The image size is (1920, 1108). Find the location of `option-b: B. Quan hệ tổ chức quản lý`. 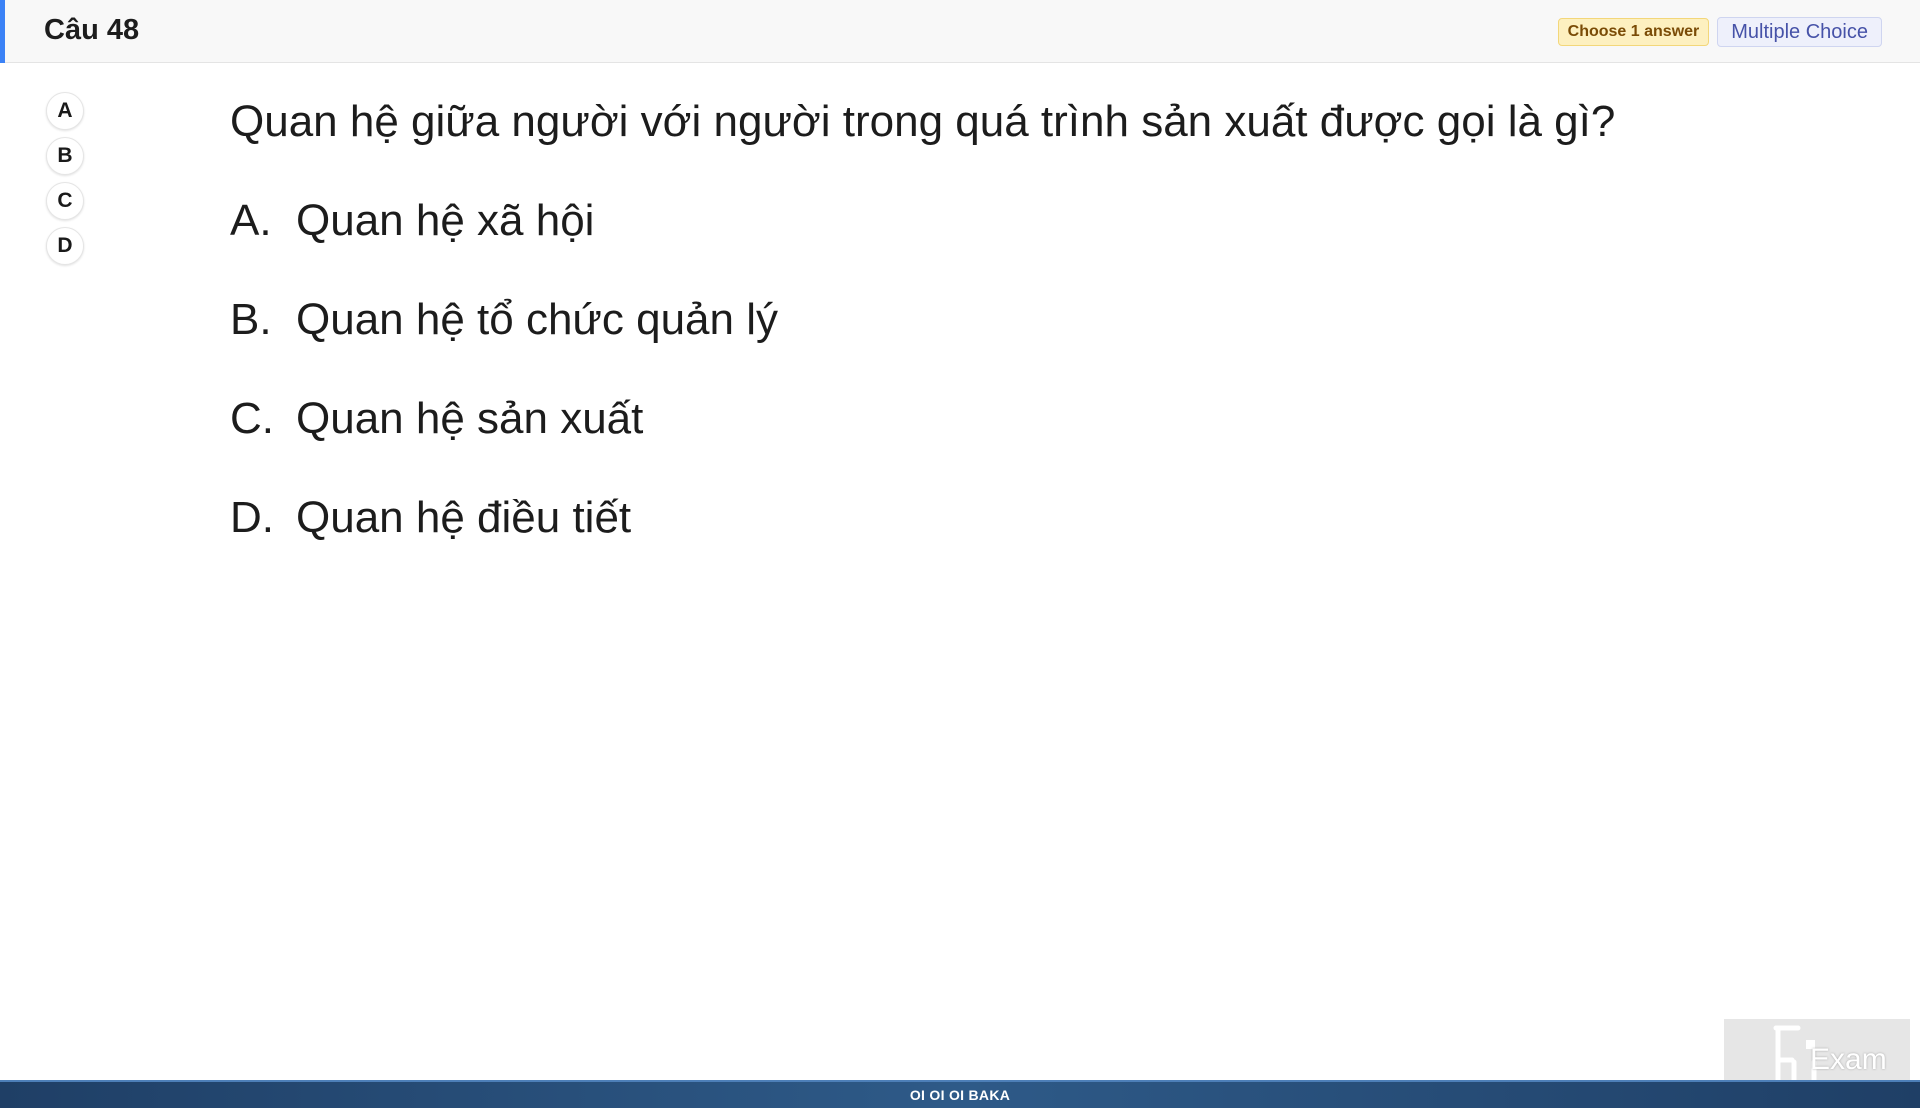

option-b: B. Quan hệ tổ chức quản lý is located at coordinates (922, 320).